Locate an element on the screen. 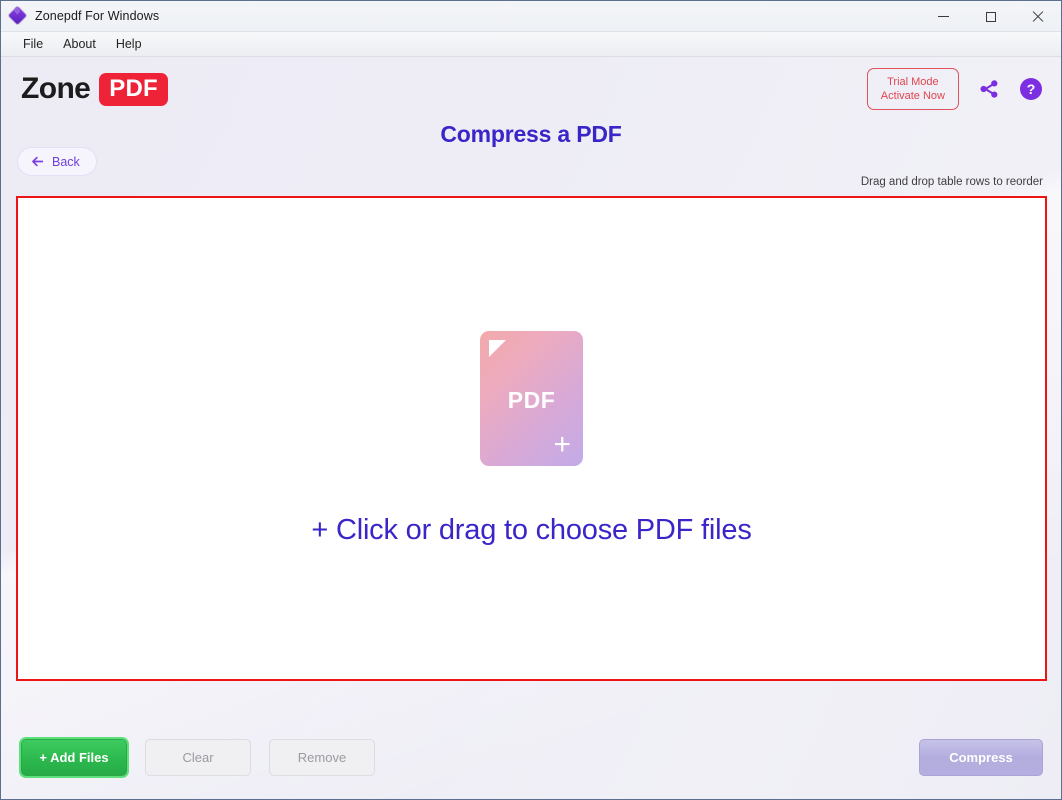 The height and width of the screenshot is (800, 1062). menu-item-help: Help is located at coordinates (129, 44).